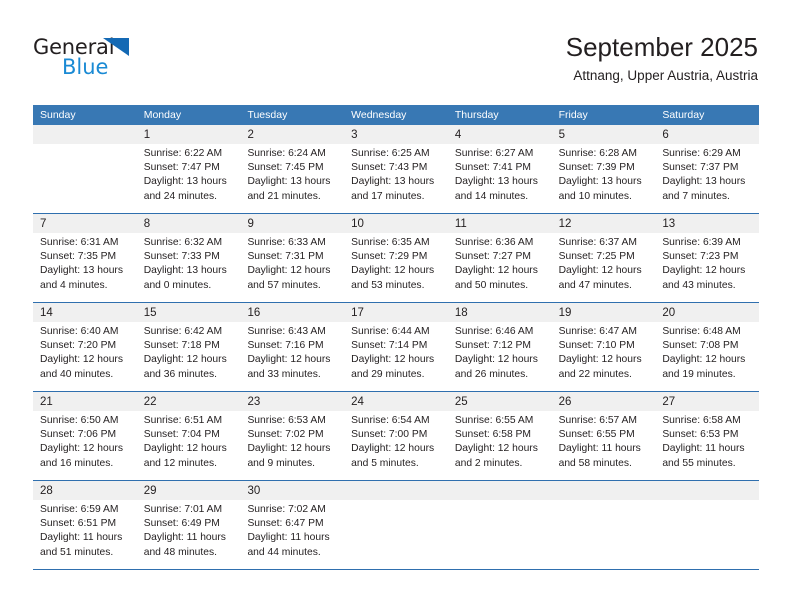 The height and width of the screenshot is (612, 792). I want to click on weekday-header-monday: Monday, so click(162, 115).